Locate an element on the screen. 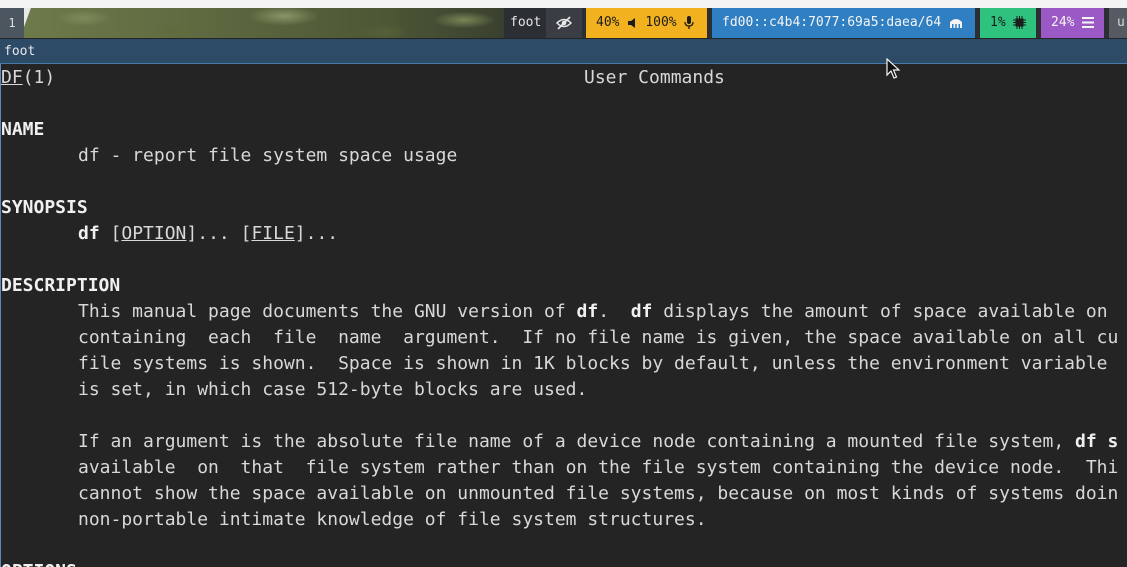 This screenshot has height=567, width=1127. options-heading: OPTIONS is located at coordinates (39, 563).